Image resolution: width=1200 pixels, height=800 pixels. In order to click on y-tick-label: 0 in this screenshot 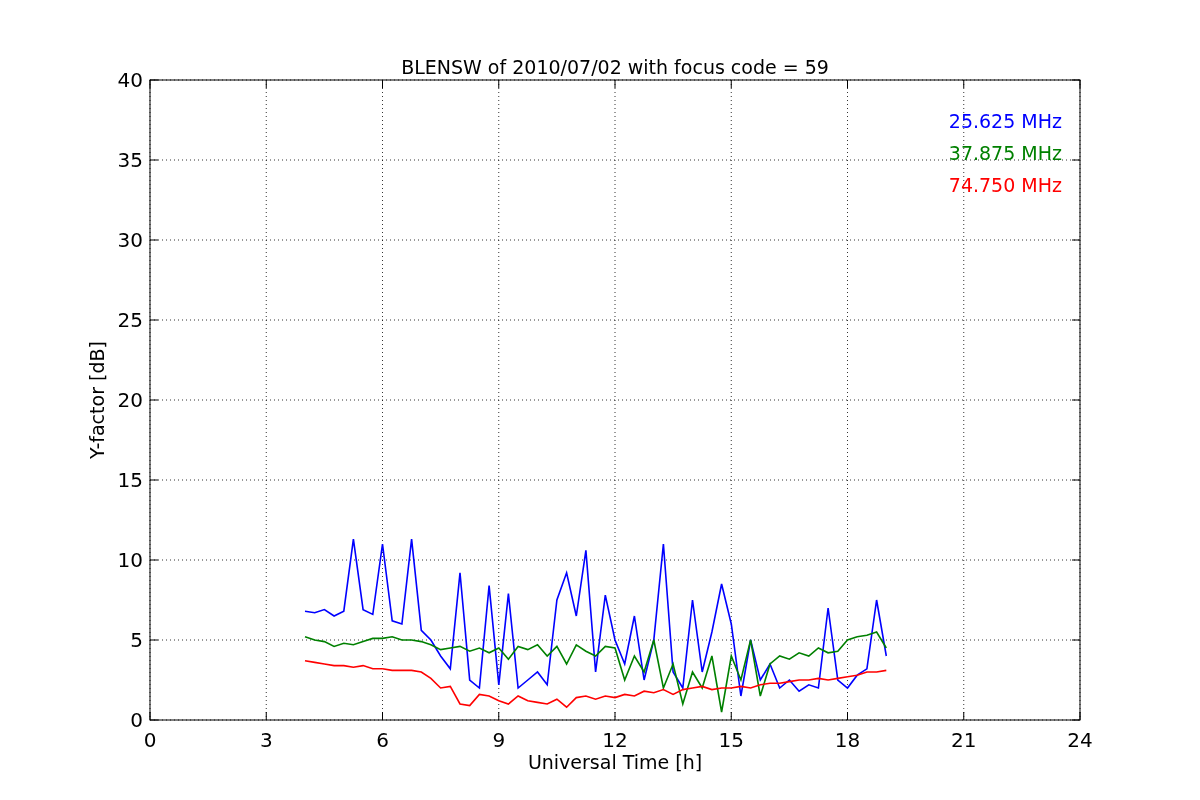, I will do `click(136, 720)`.